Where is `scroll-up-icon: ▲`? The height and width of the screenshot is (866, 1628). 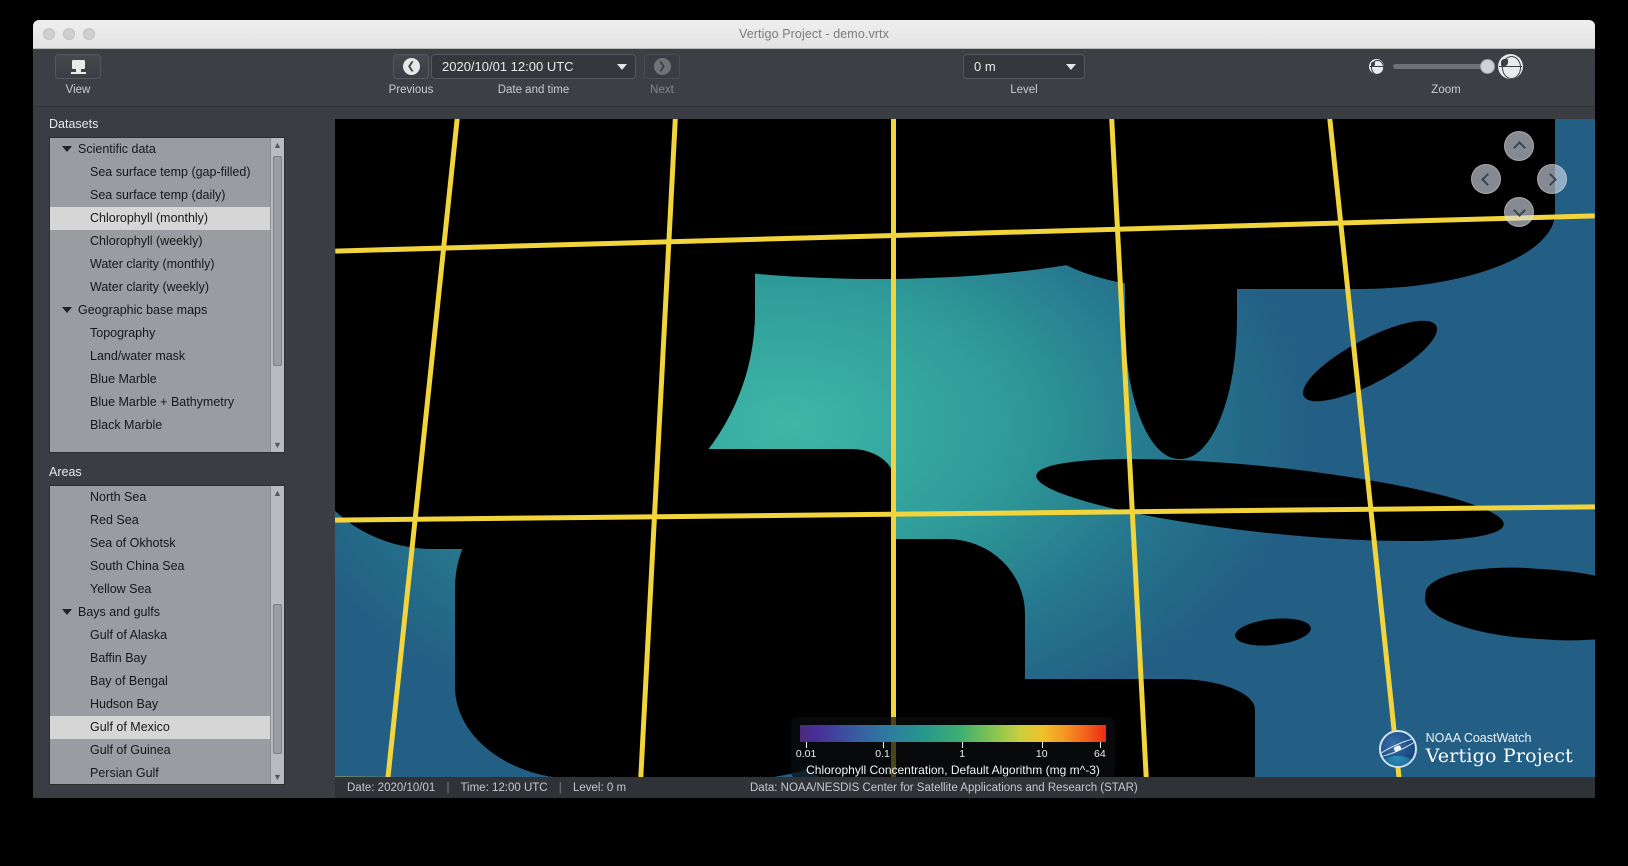
scroll-up-icon: ▲ is located at coordinates (277, 145).